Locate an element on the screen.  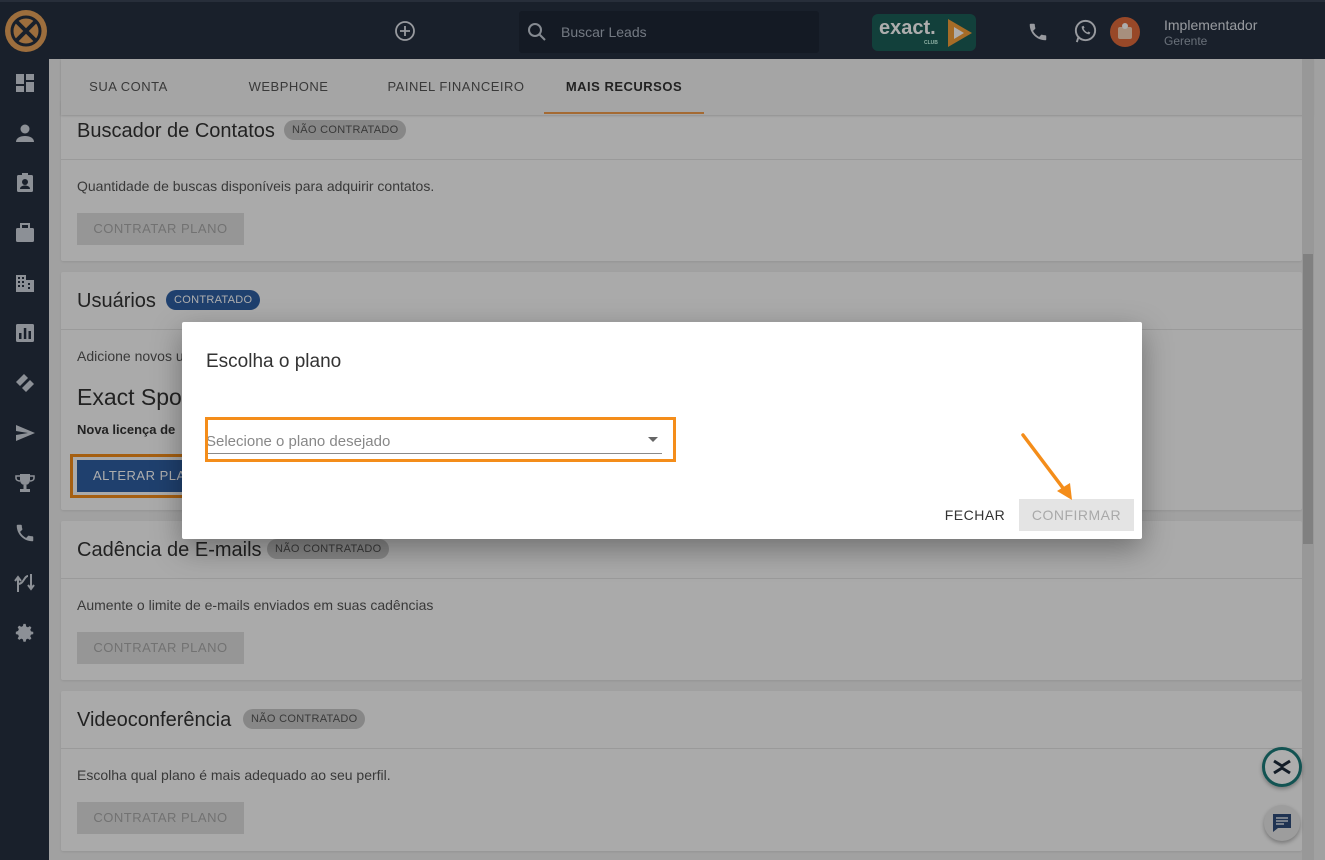
confirm-button: CONFIRMAR is located at coordinates (1076, 515).